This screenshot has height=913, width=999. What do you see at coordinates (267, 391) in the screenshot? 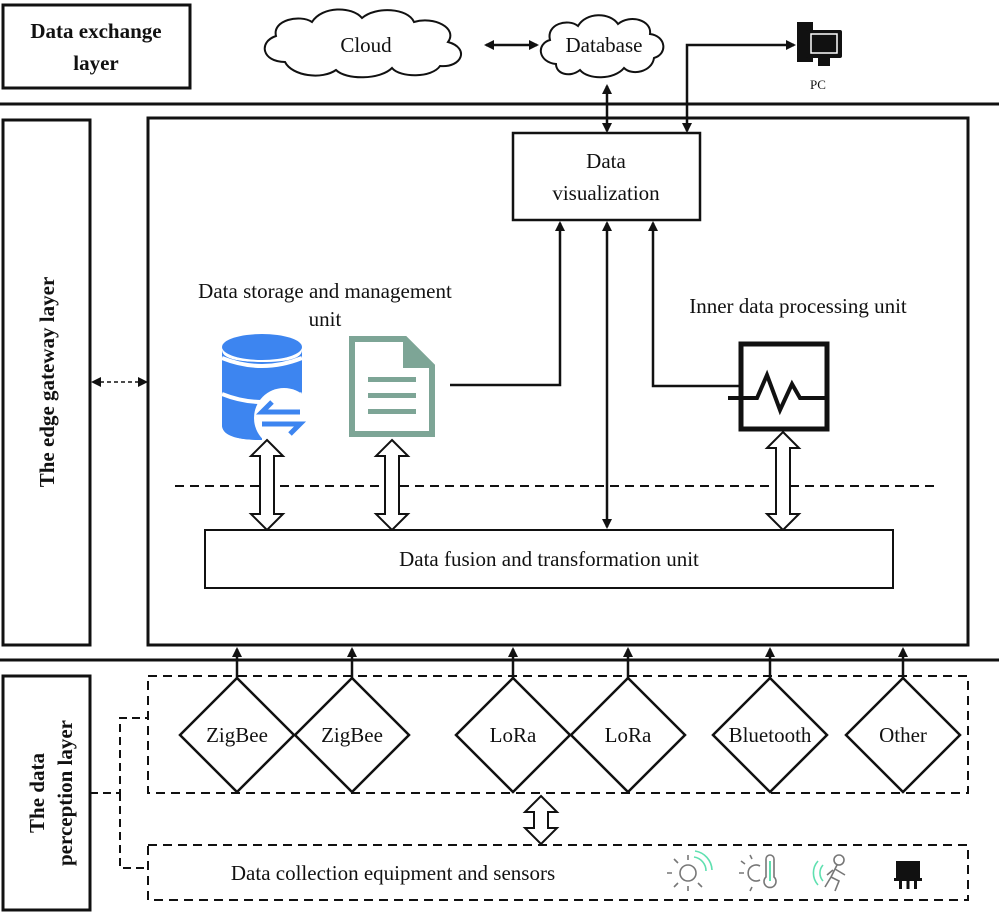
I see `database-sync-icon` at bounding box center [267, 391].